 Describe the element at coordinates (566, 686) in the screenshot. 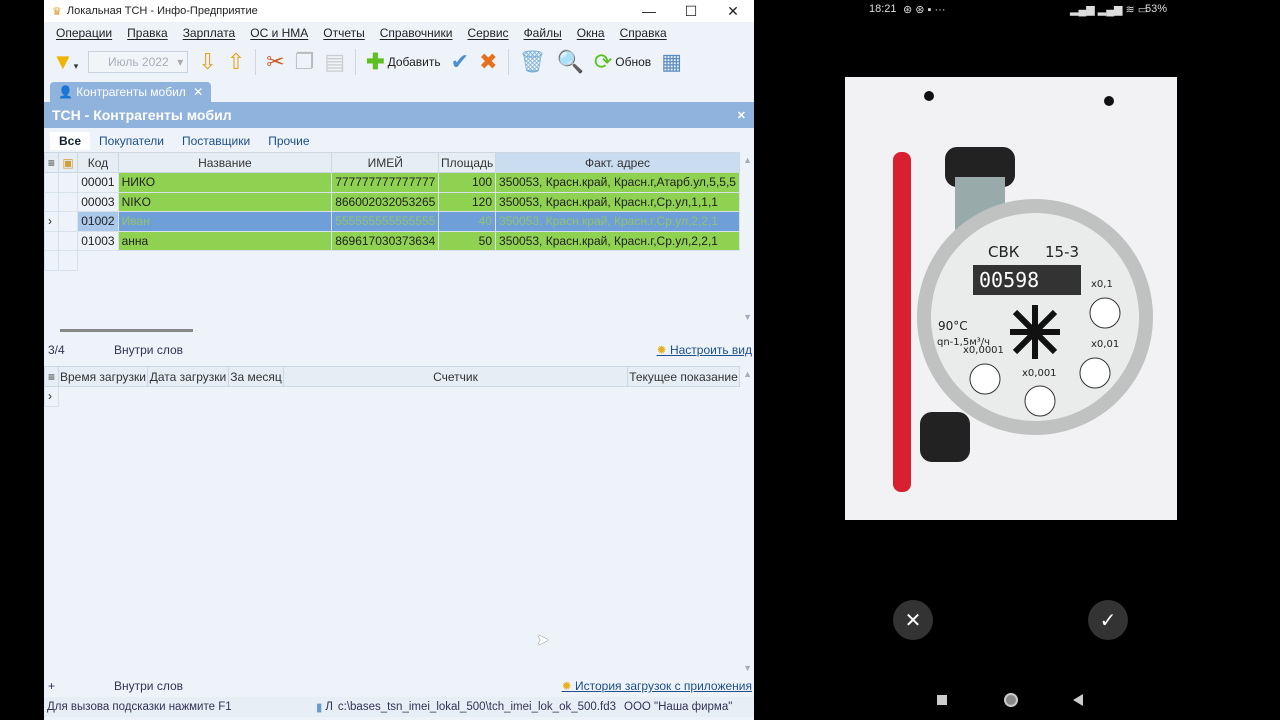

I see `gear-icon: ✹` at that location.